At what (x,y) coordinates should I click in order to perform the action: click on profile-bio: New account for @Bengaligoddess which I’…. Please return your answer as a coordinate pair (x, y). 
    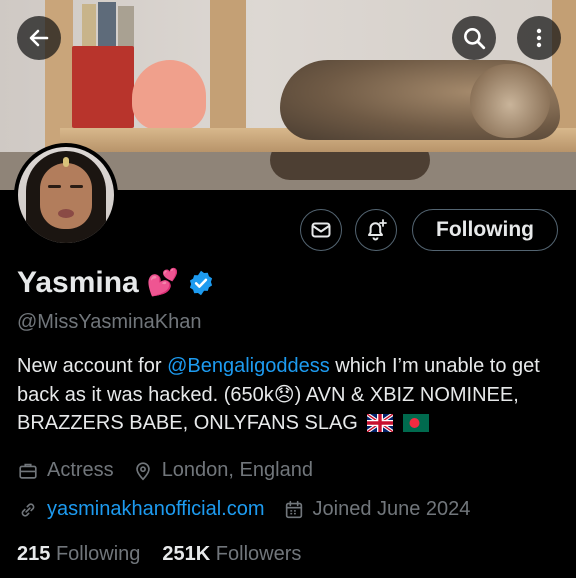
    Looking at the image, I should click on (291, 394).